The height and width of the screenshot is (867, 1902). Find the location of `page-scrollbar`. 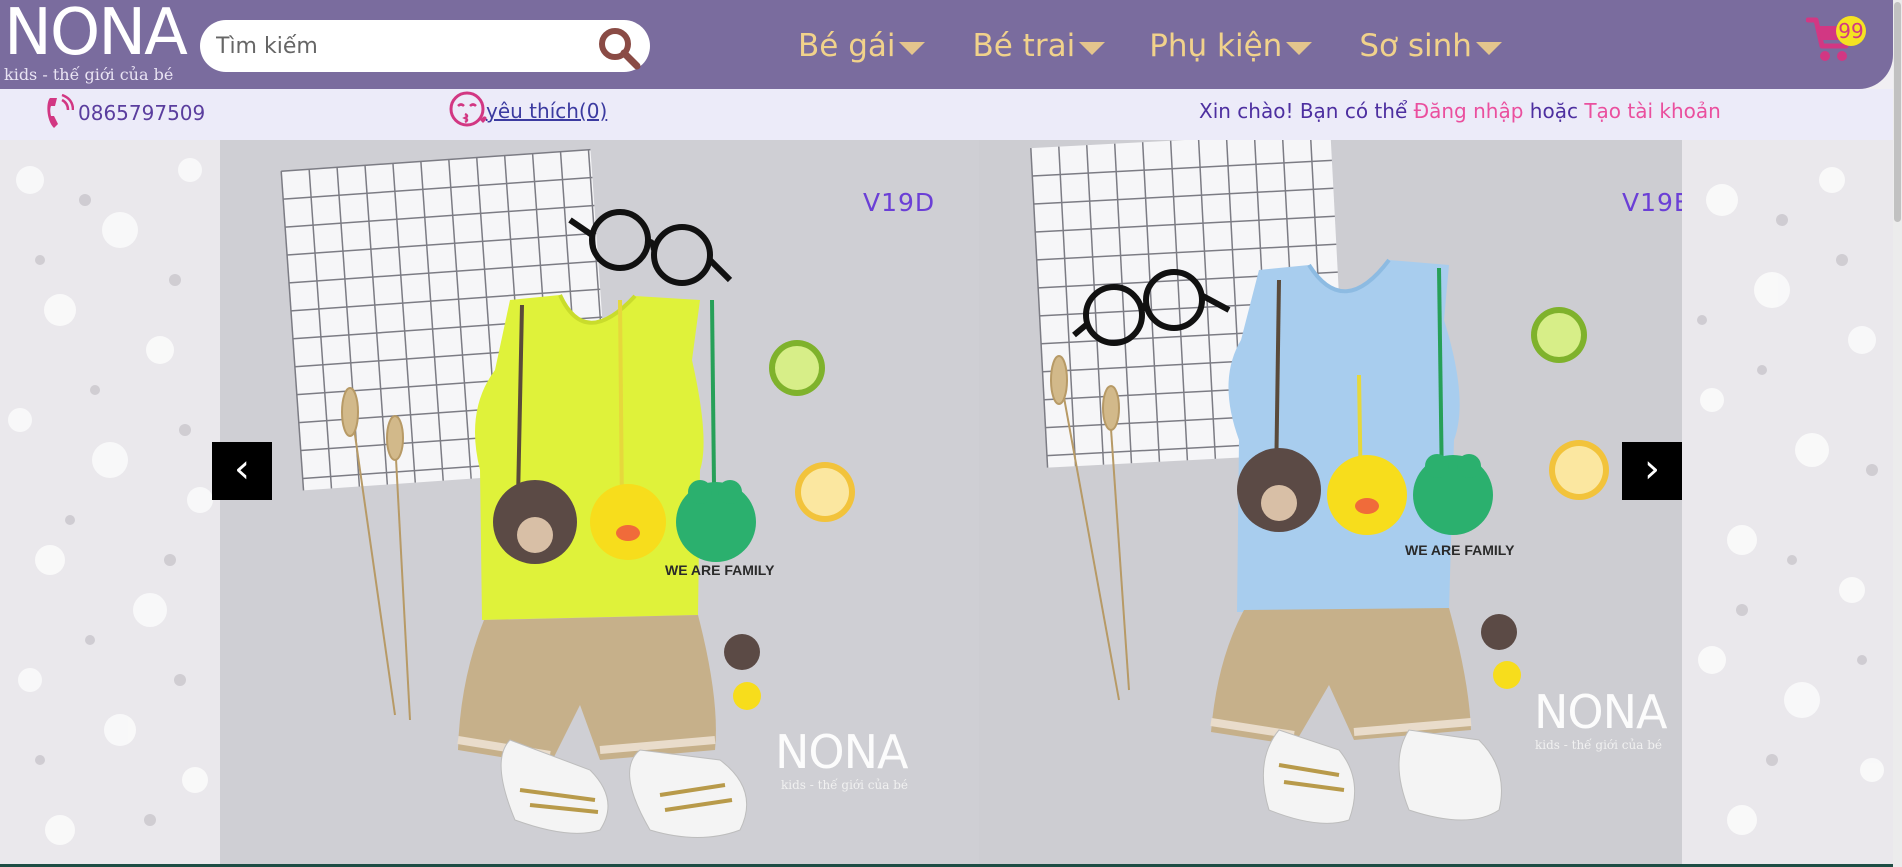

page-scrollbar is located at coordinates (1897, 433).